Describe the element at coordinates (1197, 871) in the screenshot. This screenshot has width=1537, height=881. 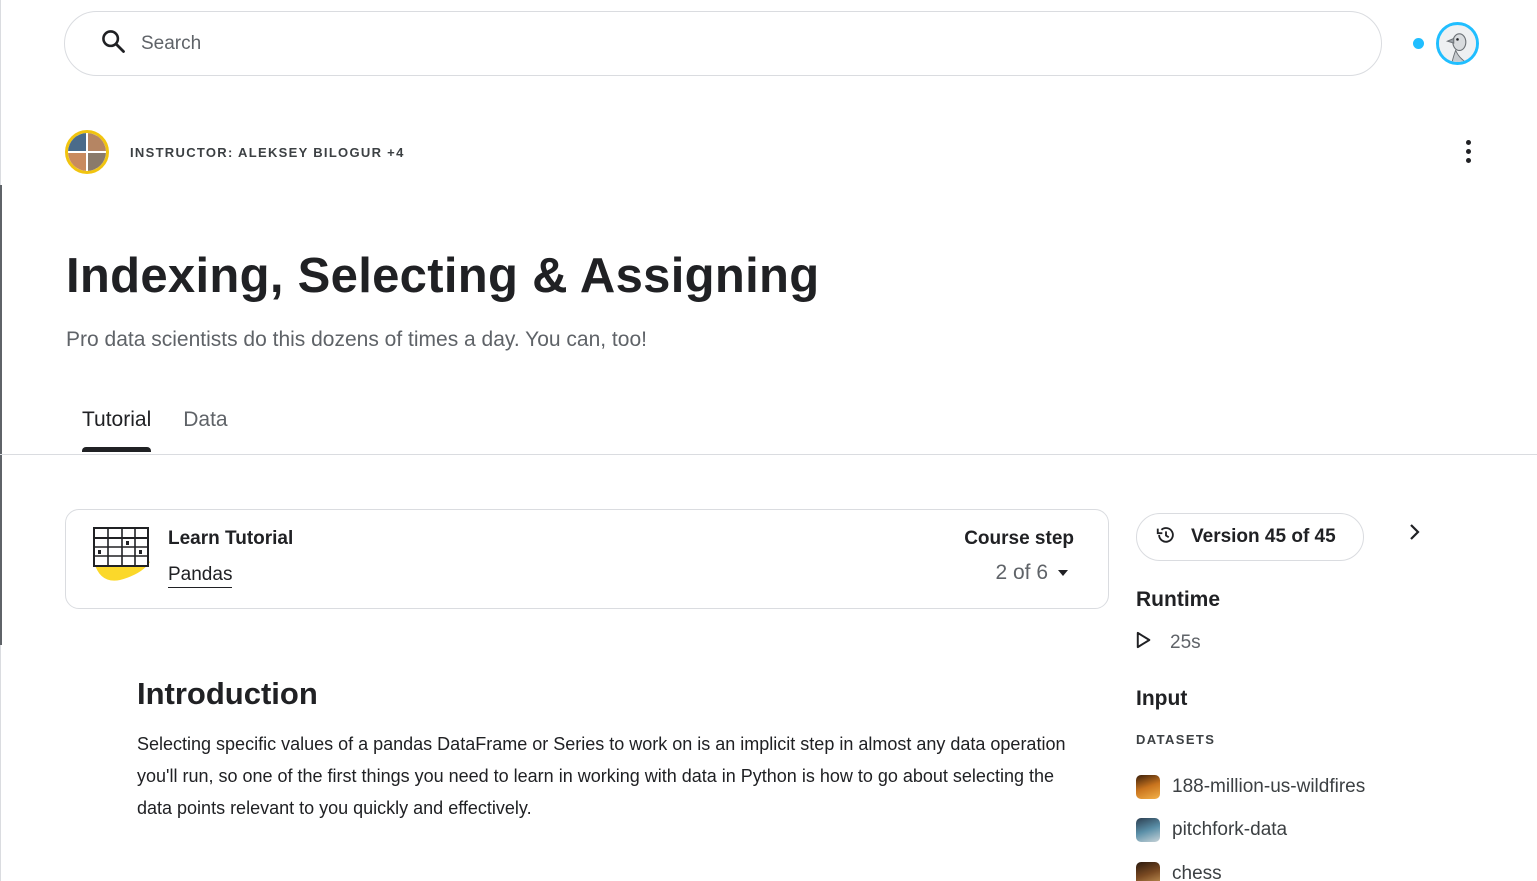
I see `dataset-name: chess` at that location.